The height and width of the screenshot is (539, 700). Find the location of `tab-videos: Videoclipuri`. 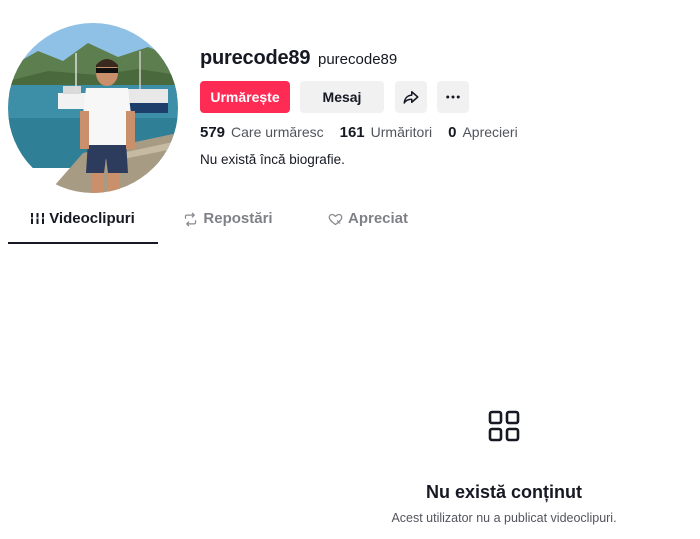

tab-videos: Videoclipuri is located at coordinates (83, 226).